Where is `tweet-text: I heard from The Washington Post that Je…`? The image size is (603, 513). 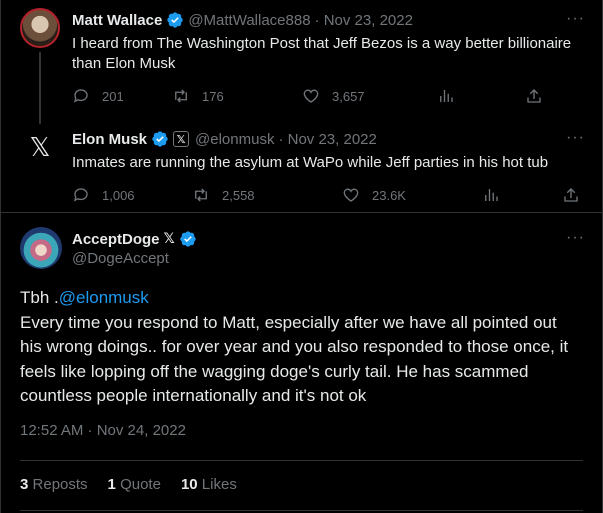 tweet-text: I heard from The Washington Post that Je… is located at coordinates (322, 53).